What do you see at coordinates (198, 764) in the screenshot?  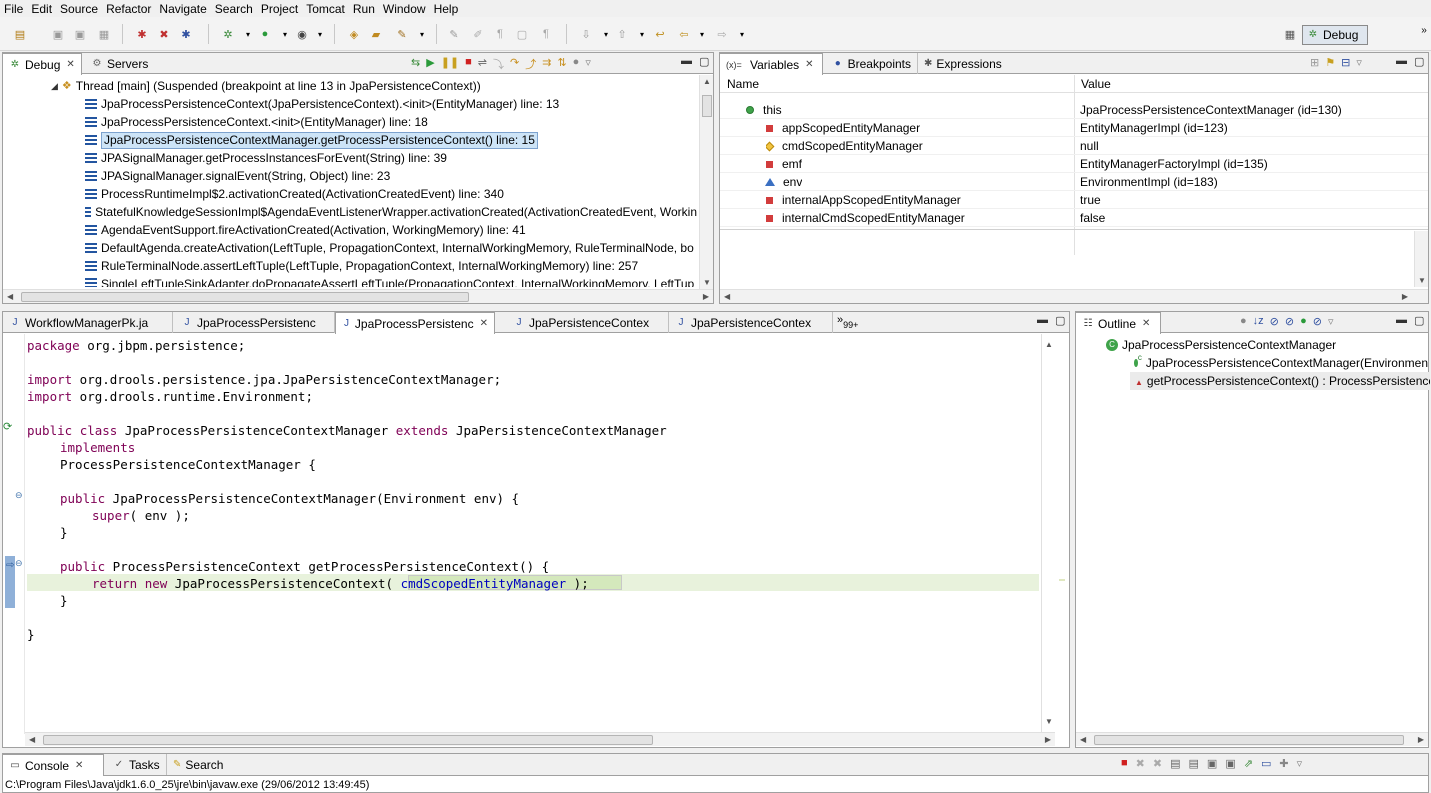 I see `tab-search: ✎ Search` at bounding box center [198, 764].